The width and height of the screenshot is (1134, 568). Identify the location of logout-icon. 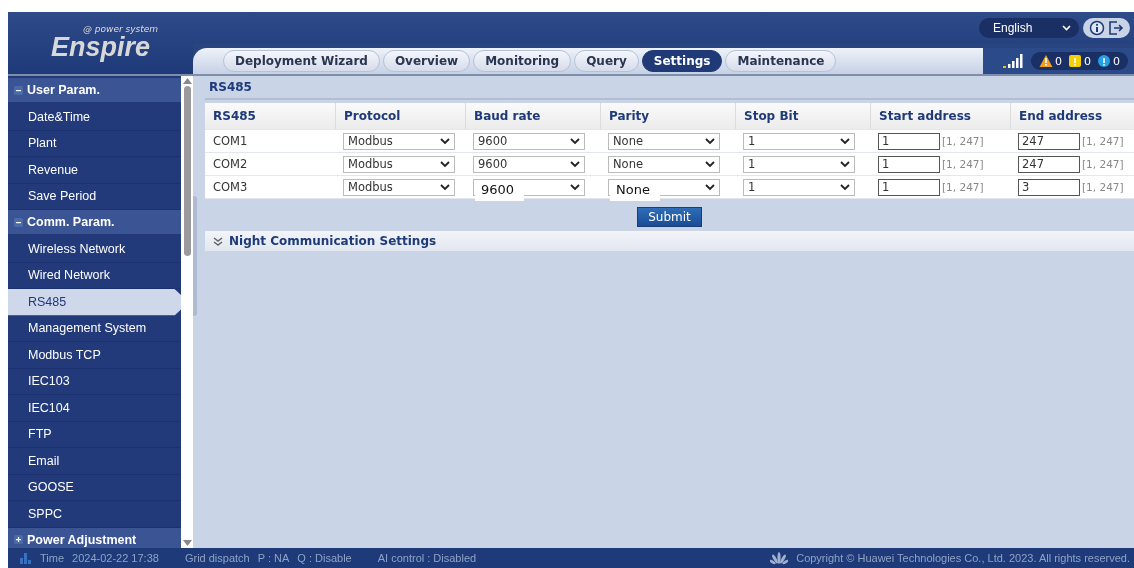
(1116, 28).